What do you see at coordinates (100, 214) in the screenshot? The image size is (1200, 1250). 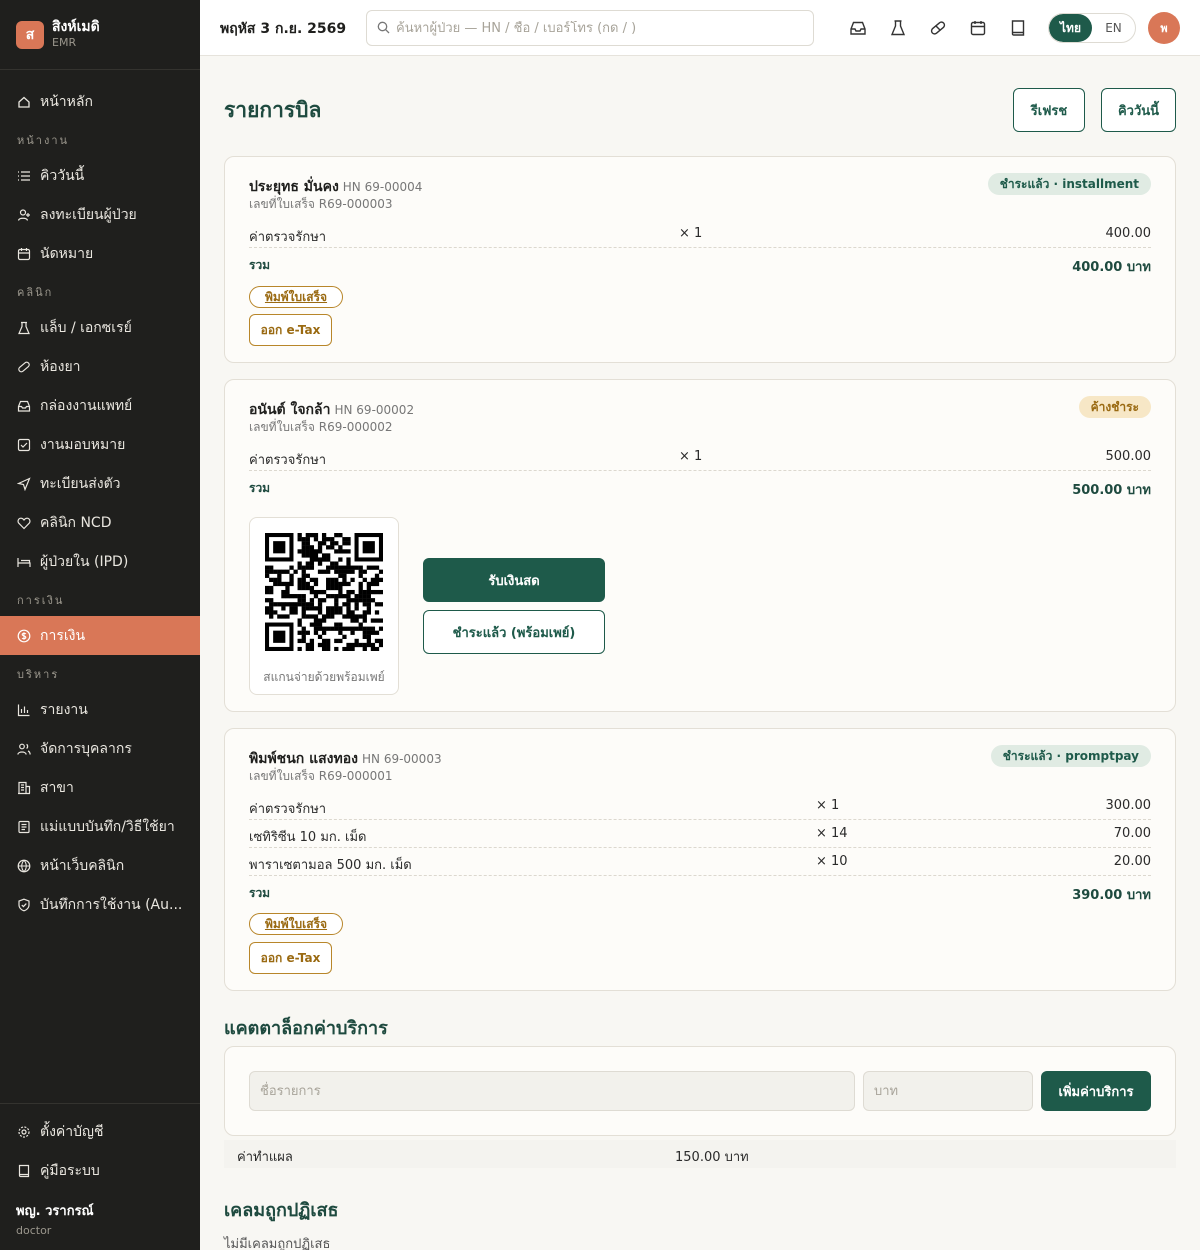 I see `sidebar-item-register: ลงทะเบียนผู้ป่วย` at bounding box center [100, 214].